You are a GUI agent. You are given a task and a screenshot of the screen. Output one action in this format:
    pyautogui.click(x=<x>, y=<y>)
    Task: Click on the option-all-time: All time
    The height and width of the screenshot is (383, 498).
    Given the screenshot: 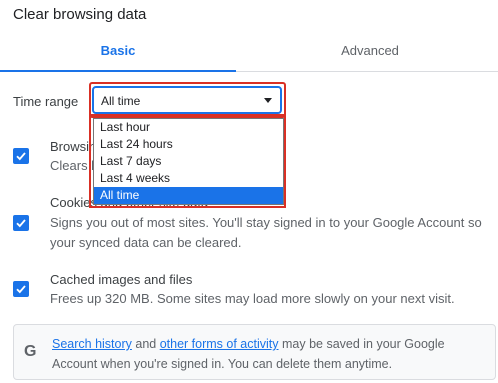 What is the action you would take?
    pyautogui.click(x=188, y=195)
    